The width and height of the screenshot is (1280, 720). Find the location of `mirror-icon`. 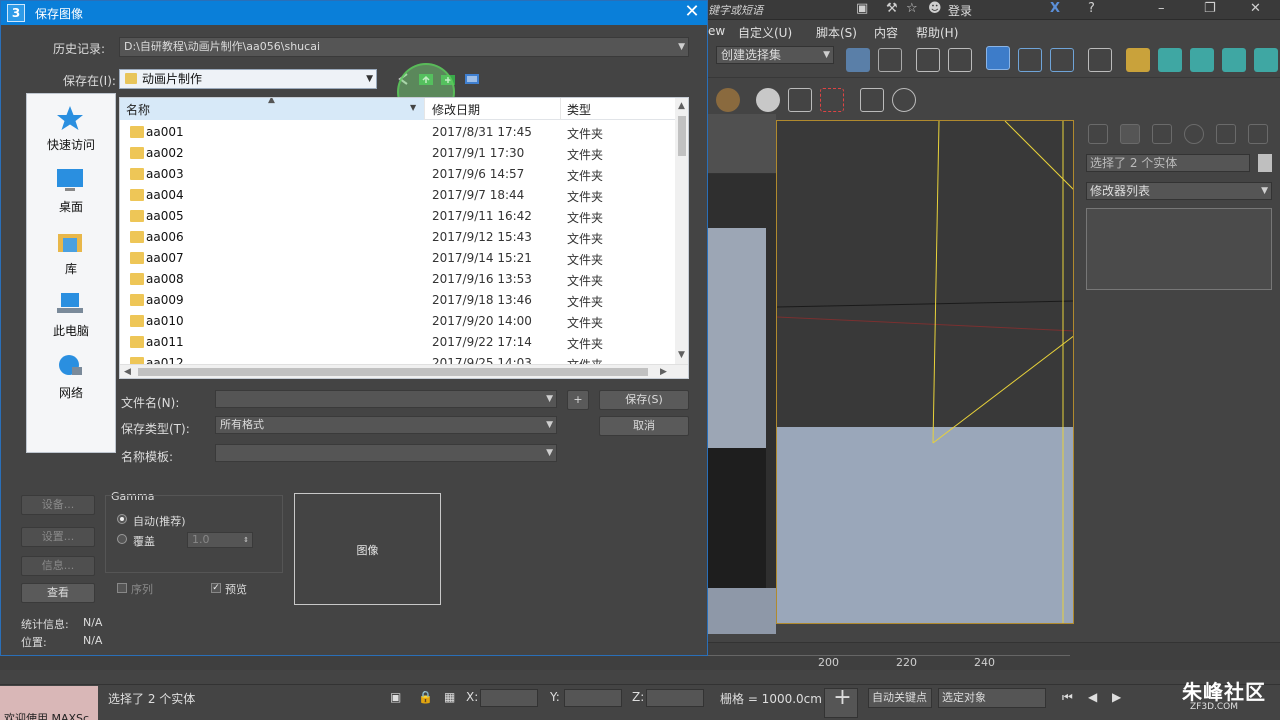

mirror-icon is located at coordinates (858, 60).